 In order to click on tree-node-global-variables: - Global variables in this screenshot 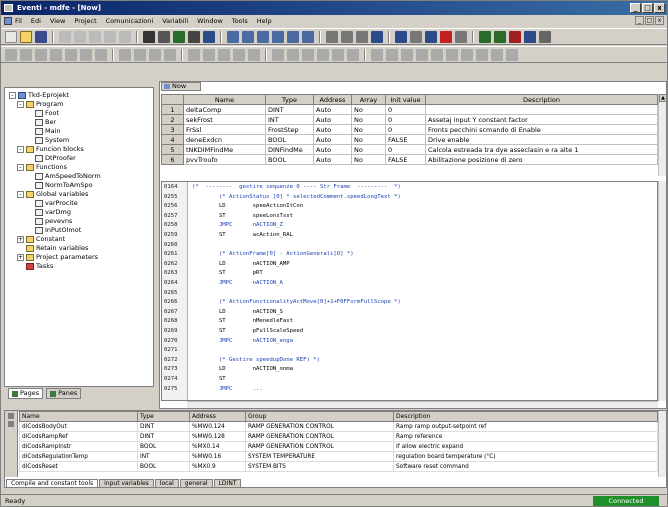, I will do `click(52, 194)`.